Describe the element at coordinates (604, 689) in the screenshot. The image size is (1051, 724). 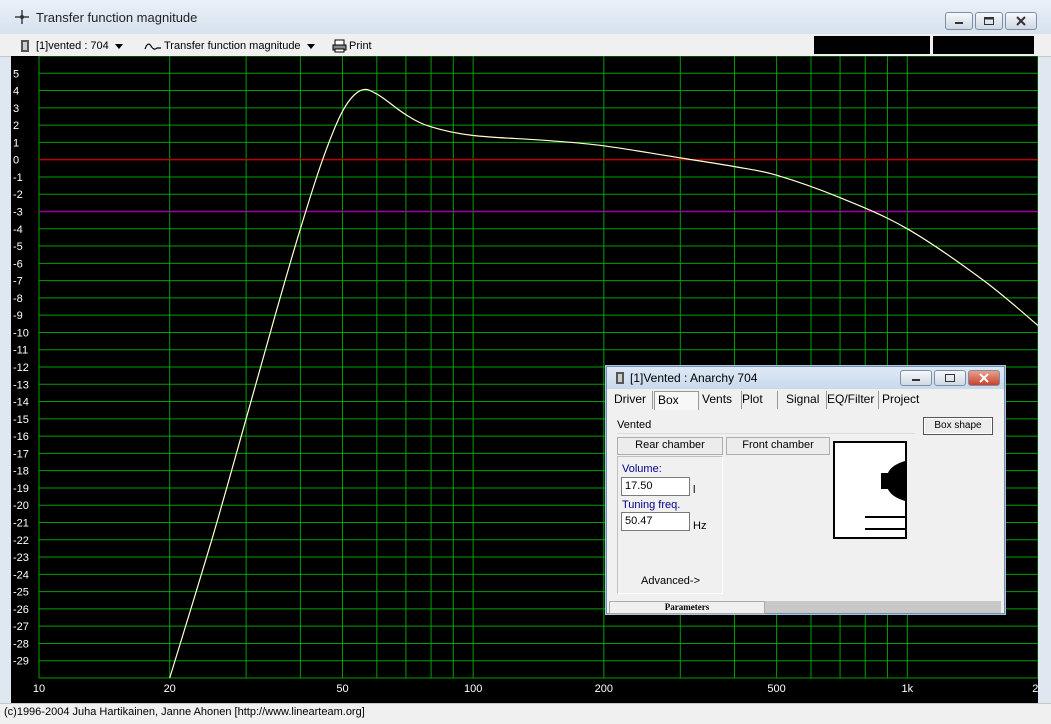
I see `x-tick-label: 200` at that location.